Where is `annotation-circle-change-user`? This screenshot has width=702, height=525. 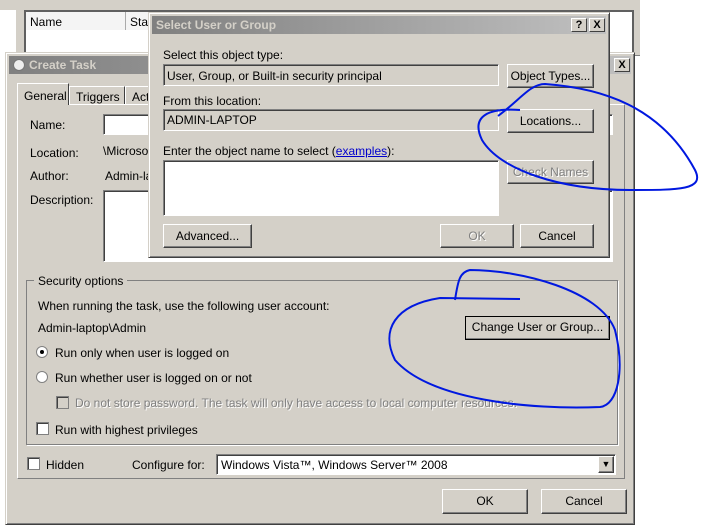 annotation-circle-change-user is located at coordinates (504, 338).